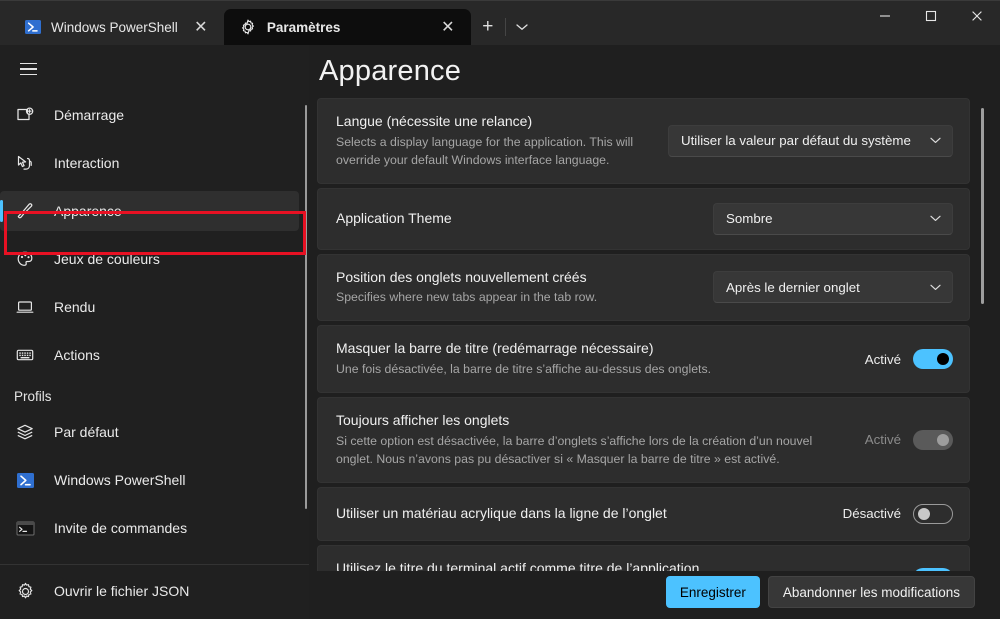  I want to click on sidebar-footer: Ouvrir le fichier JSON, so click(154, 591).